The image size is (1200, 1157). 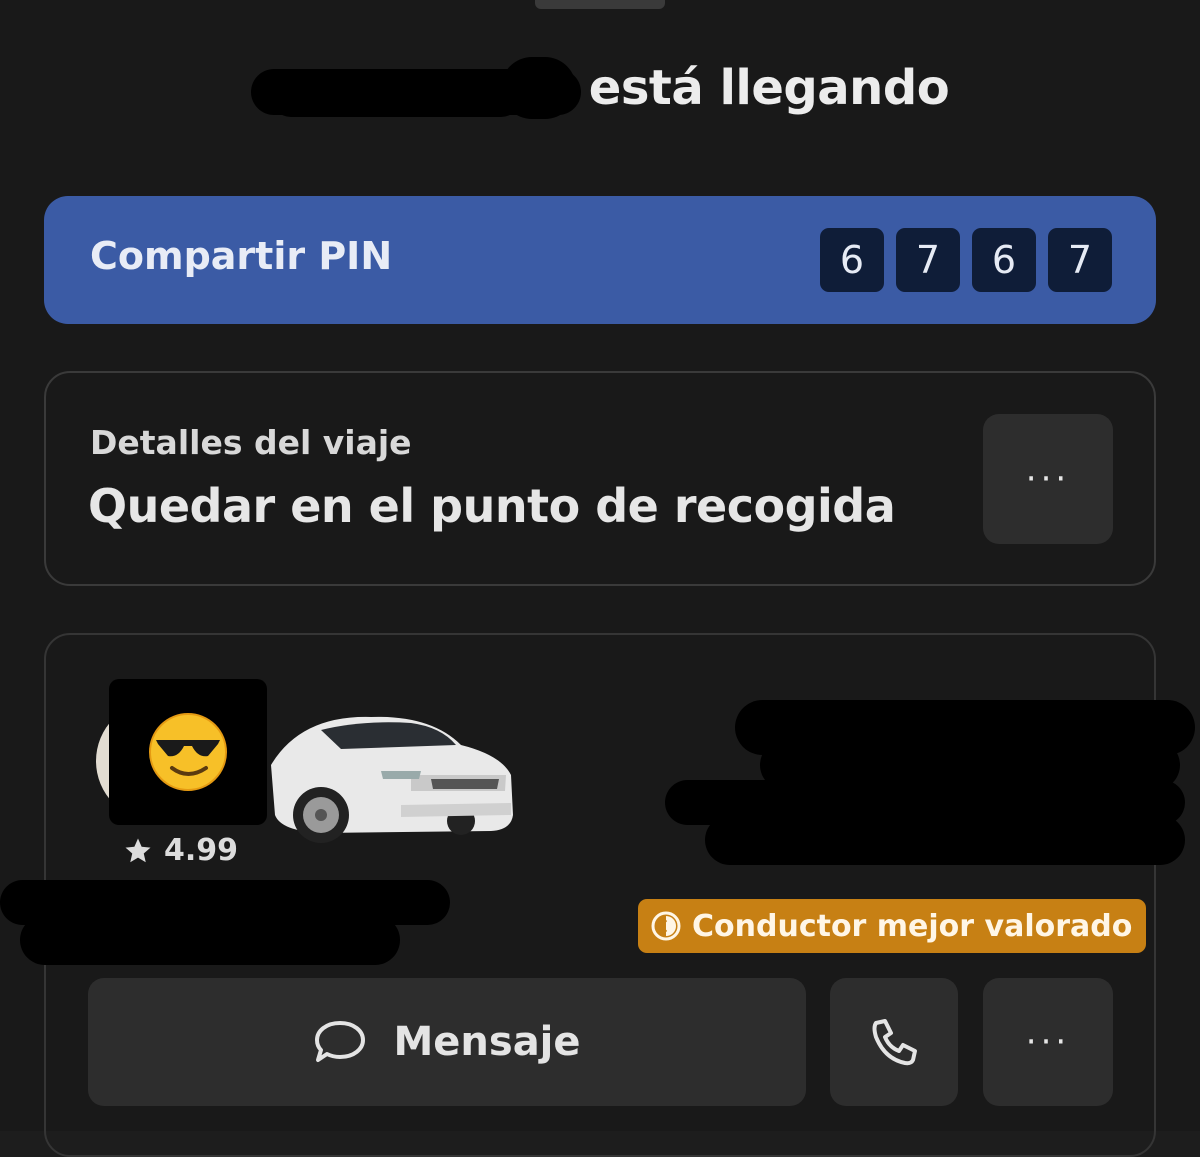 I want to click on driver-more-button: ···, so click(x=1048, y=1042).